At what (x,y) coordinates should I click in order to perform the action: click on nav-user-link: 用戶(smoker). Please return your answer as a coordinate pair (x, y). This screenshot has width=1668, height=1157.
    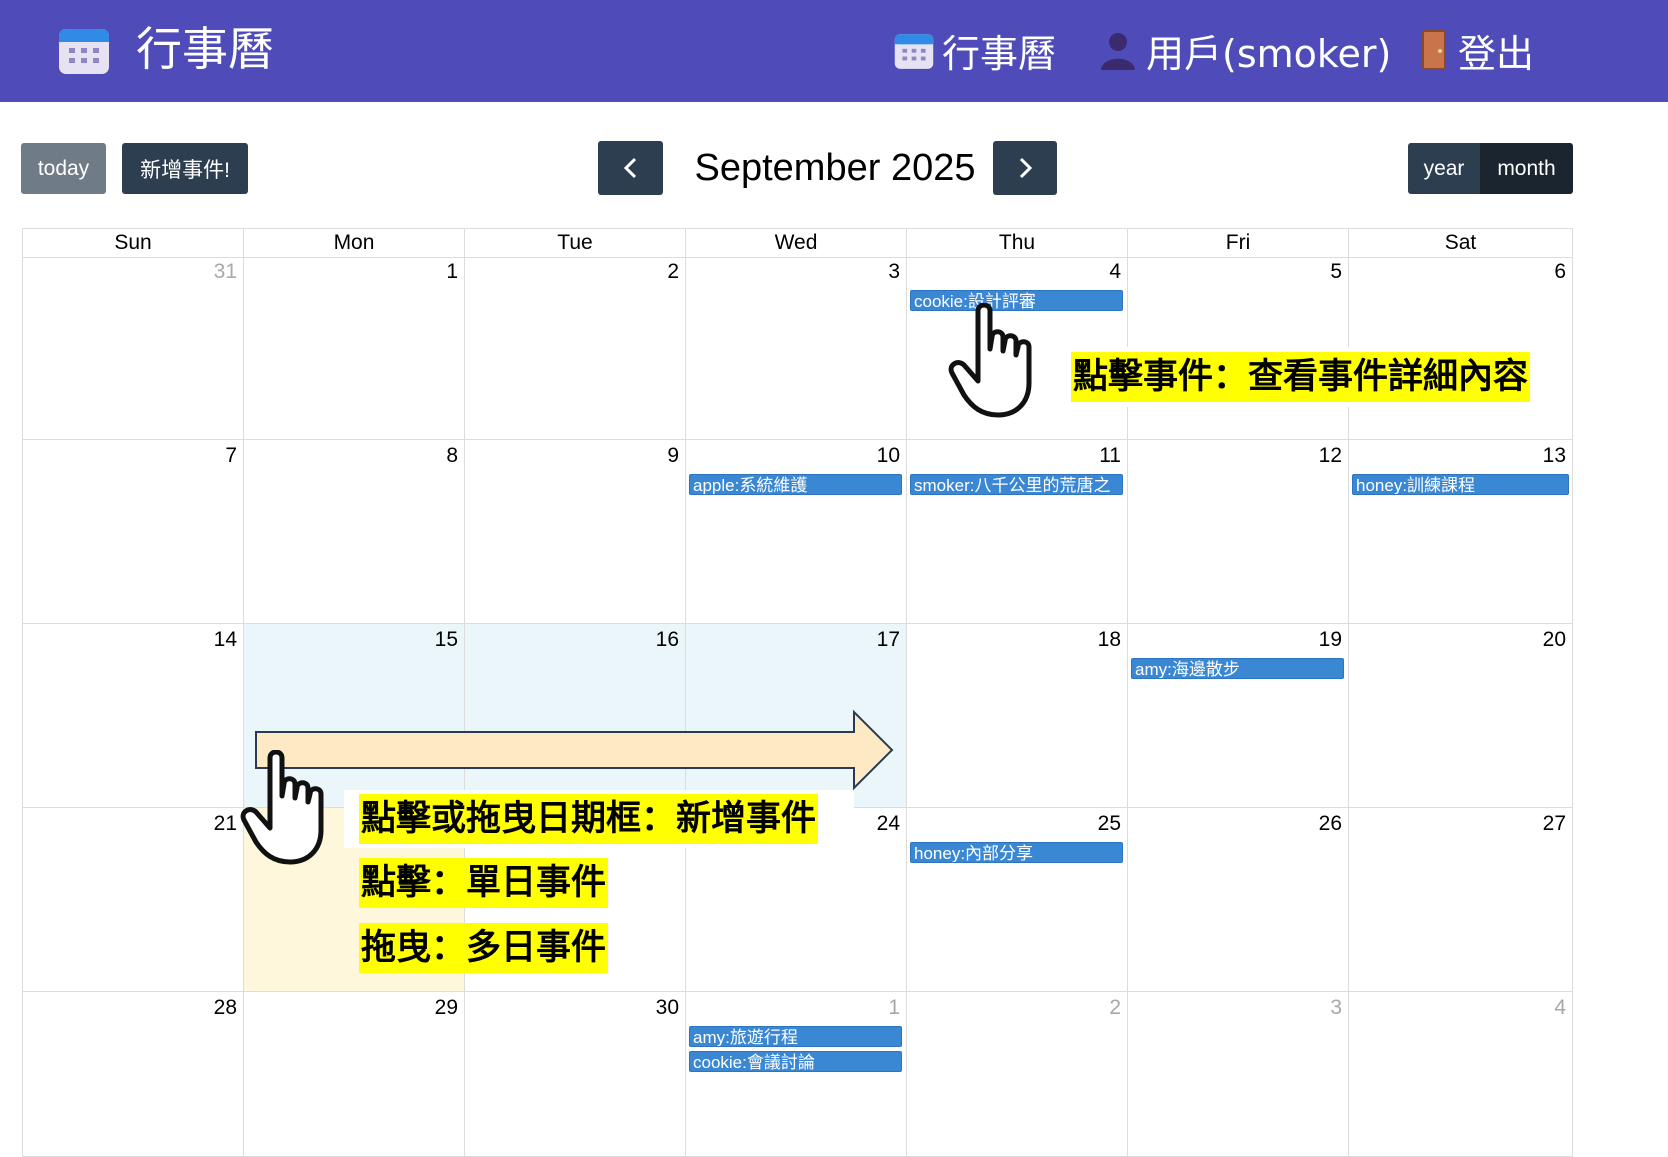
    Looking at the image, I should click on (1244, 50).